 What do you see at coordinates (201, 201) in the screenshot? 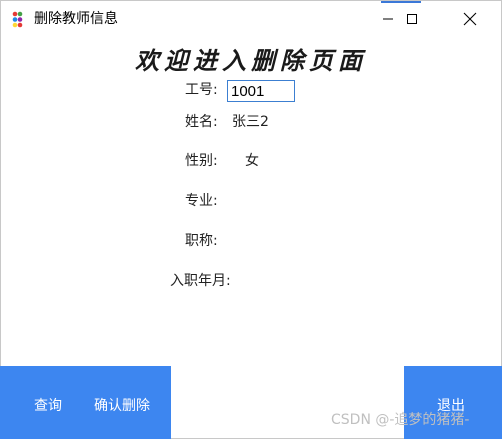
I see `major-label: 专业:` at bounding box center [201, 201].